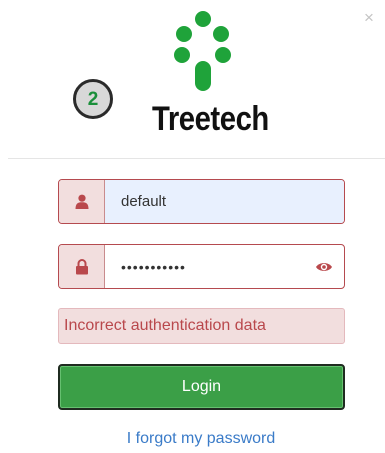 The width and height of the screenshot is (385, 453). I want to click on eye-icon, so click(324, 266).